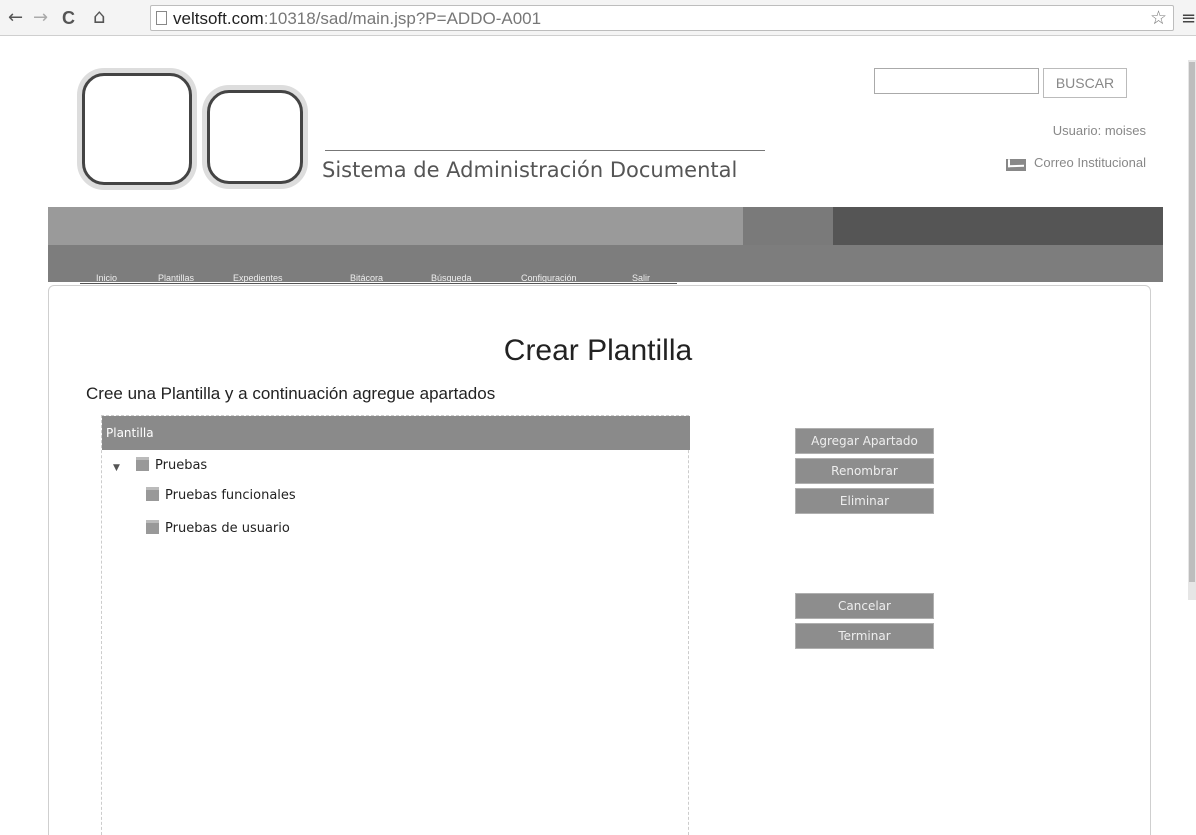 This screenshot has width=1196, height=835. What do you see at coordinates (366, 278) in the screenshot?
I see `menu-item-bitacora: Bitácora` at bounding box center [366, 278].